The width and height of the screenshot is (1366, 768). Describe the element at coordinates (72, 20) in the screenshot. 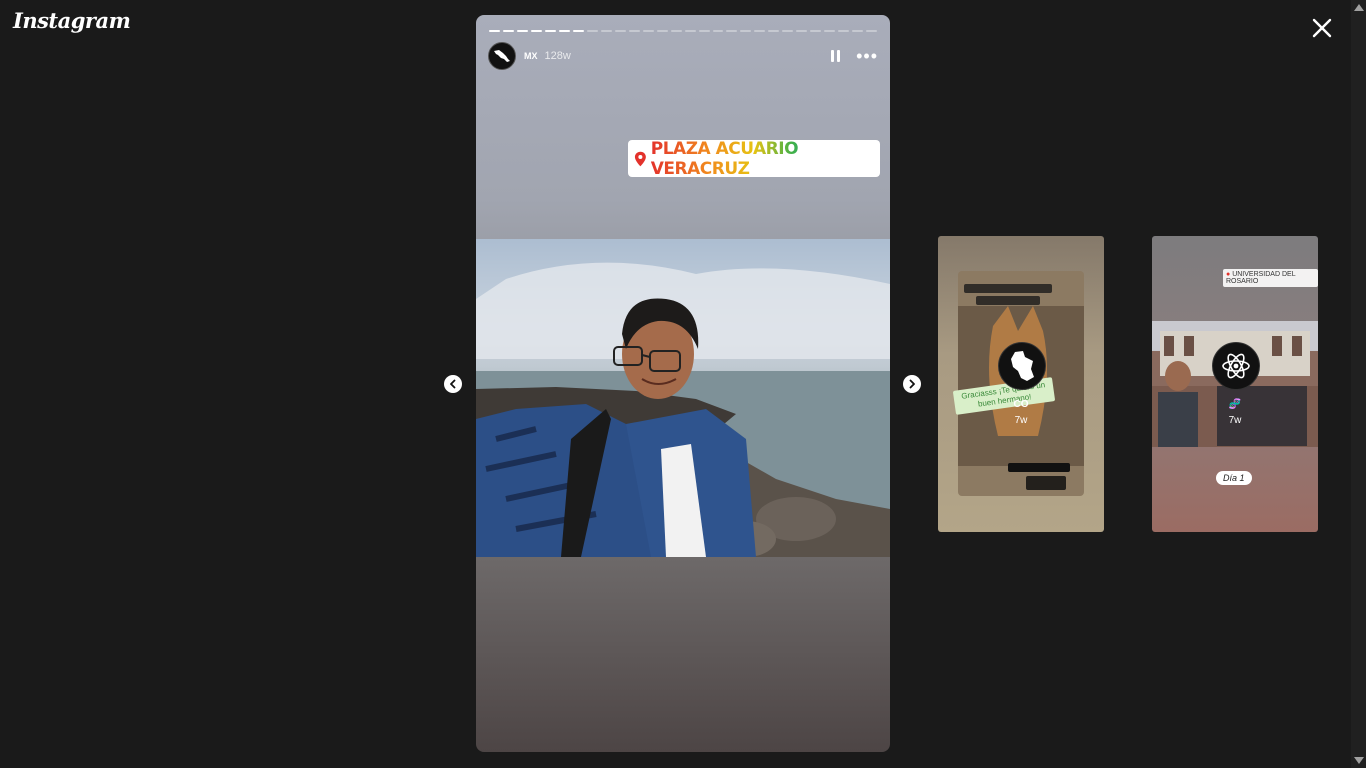

I see `instagram-logo: Instagram` at that location.